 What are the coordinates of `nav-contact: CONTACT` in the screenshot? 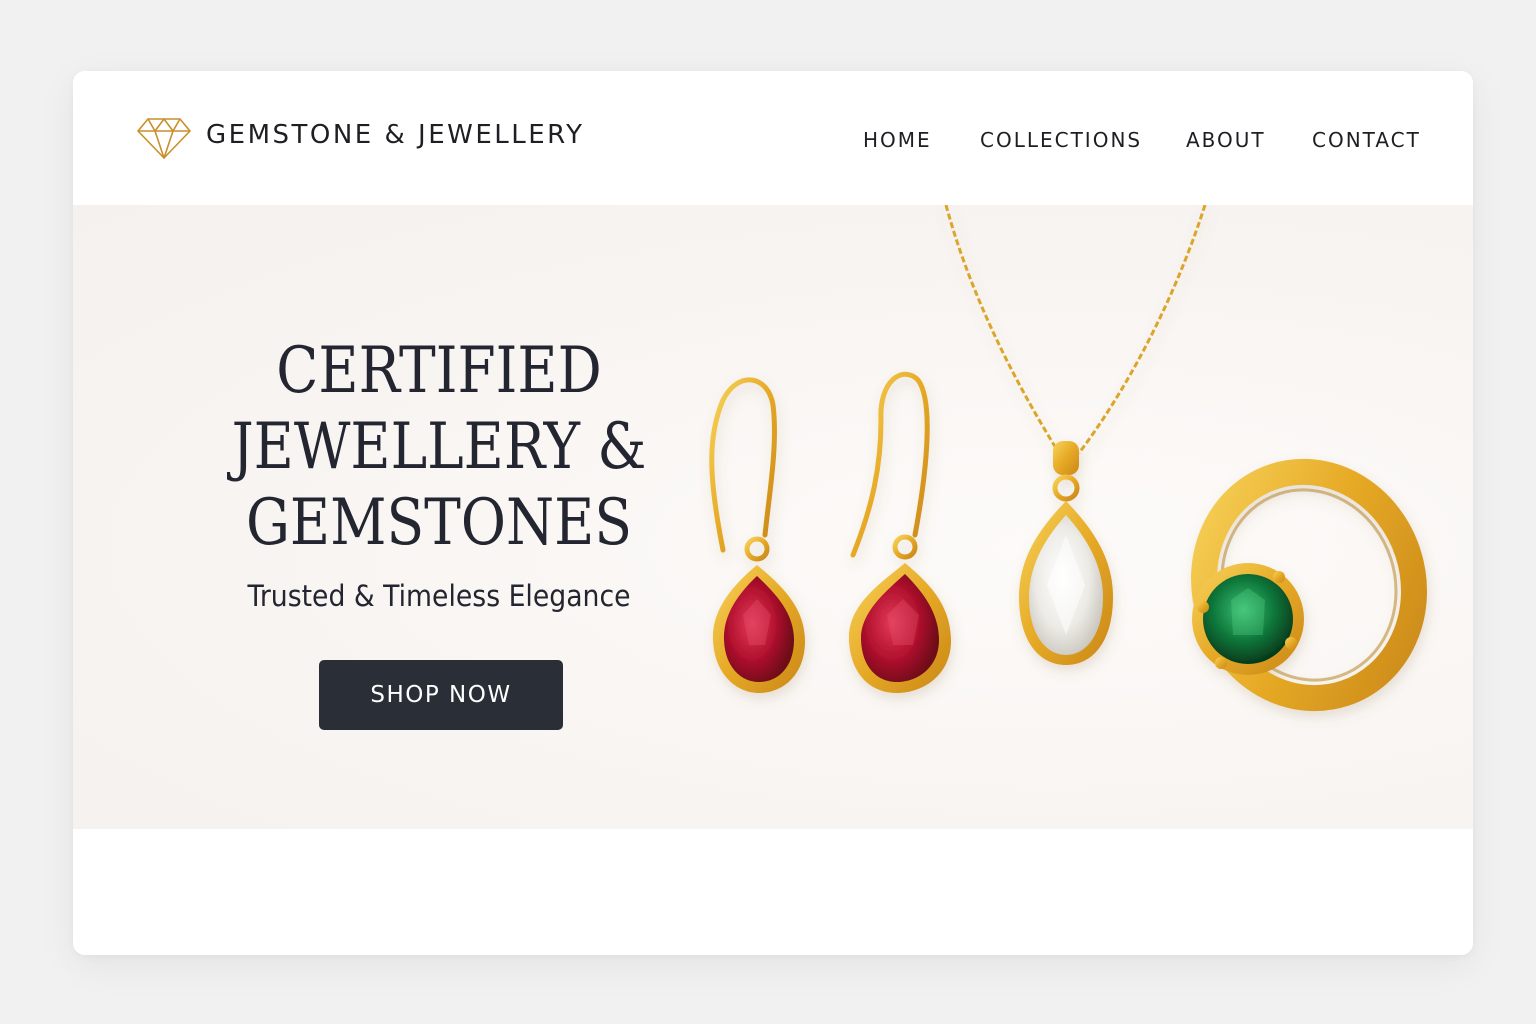 It's located at (1366, 140).